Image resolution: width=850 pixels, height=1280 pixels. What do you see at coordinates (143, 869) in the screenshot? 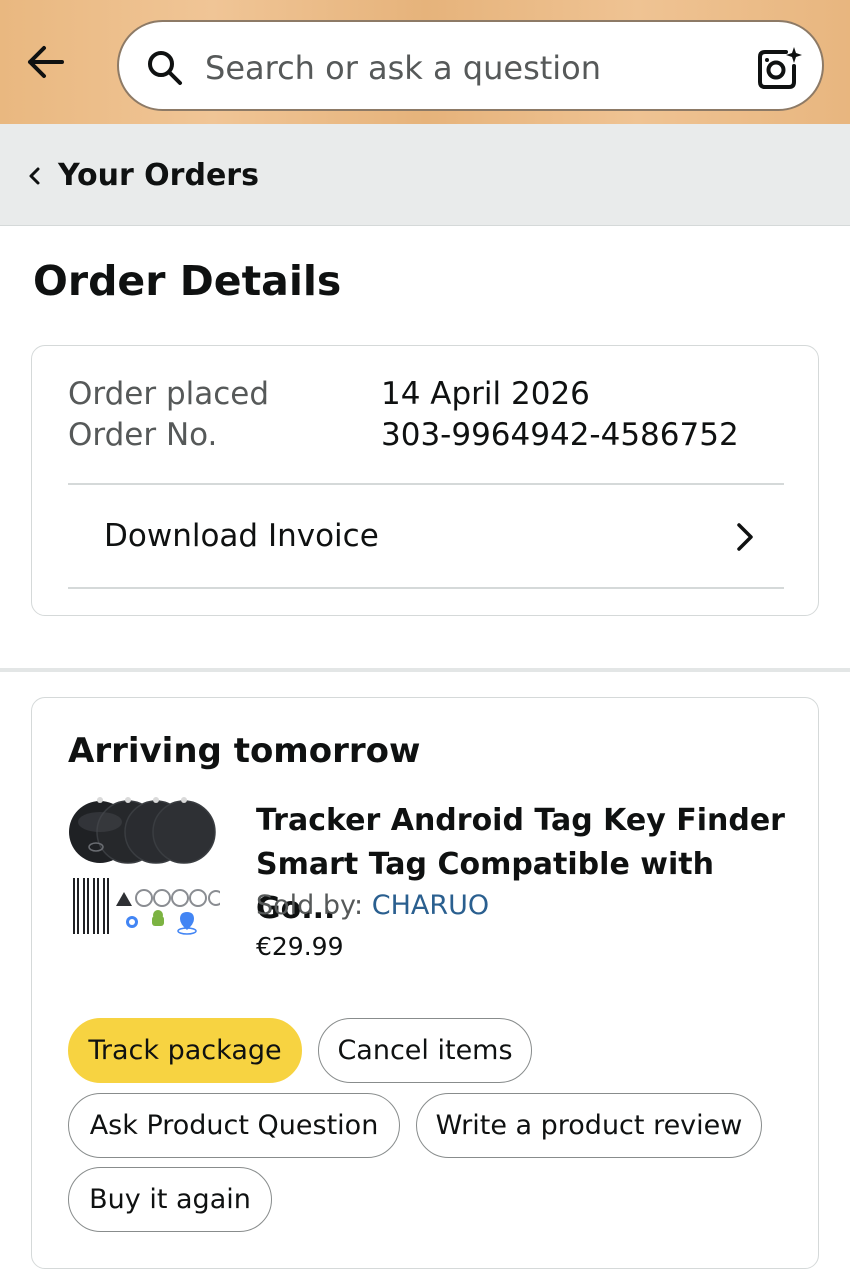
I see `product-image` at bounding box center [143, 869].